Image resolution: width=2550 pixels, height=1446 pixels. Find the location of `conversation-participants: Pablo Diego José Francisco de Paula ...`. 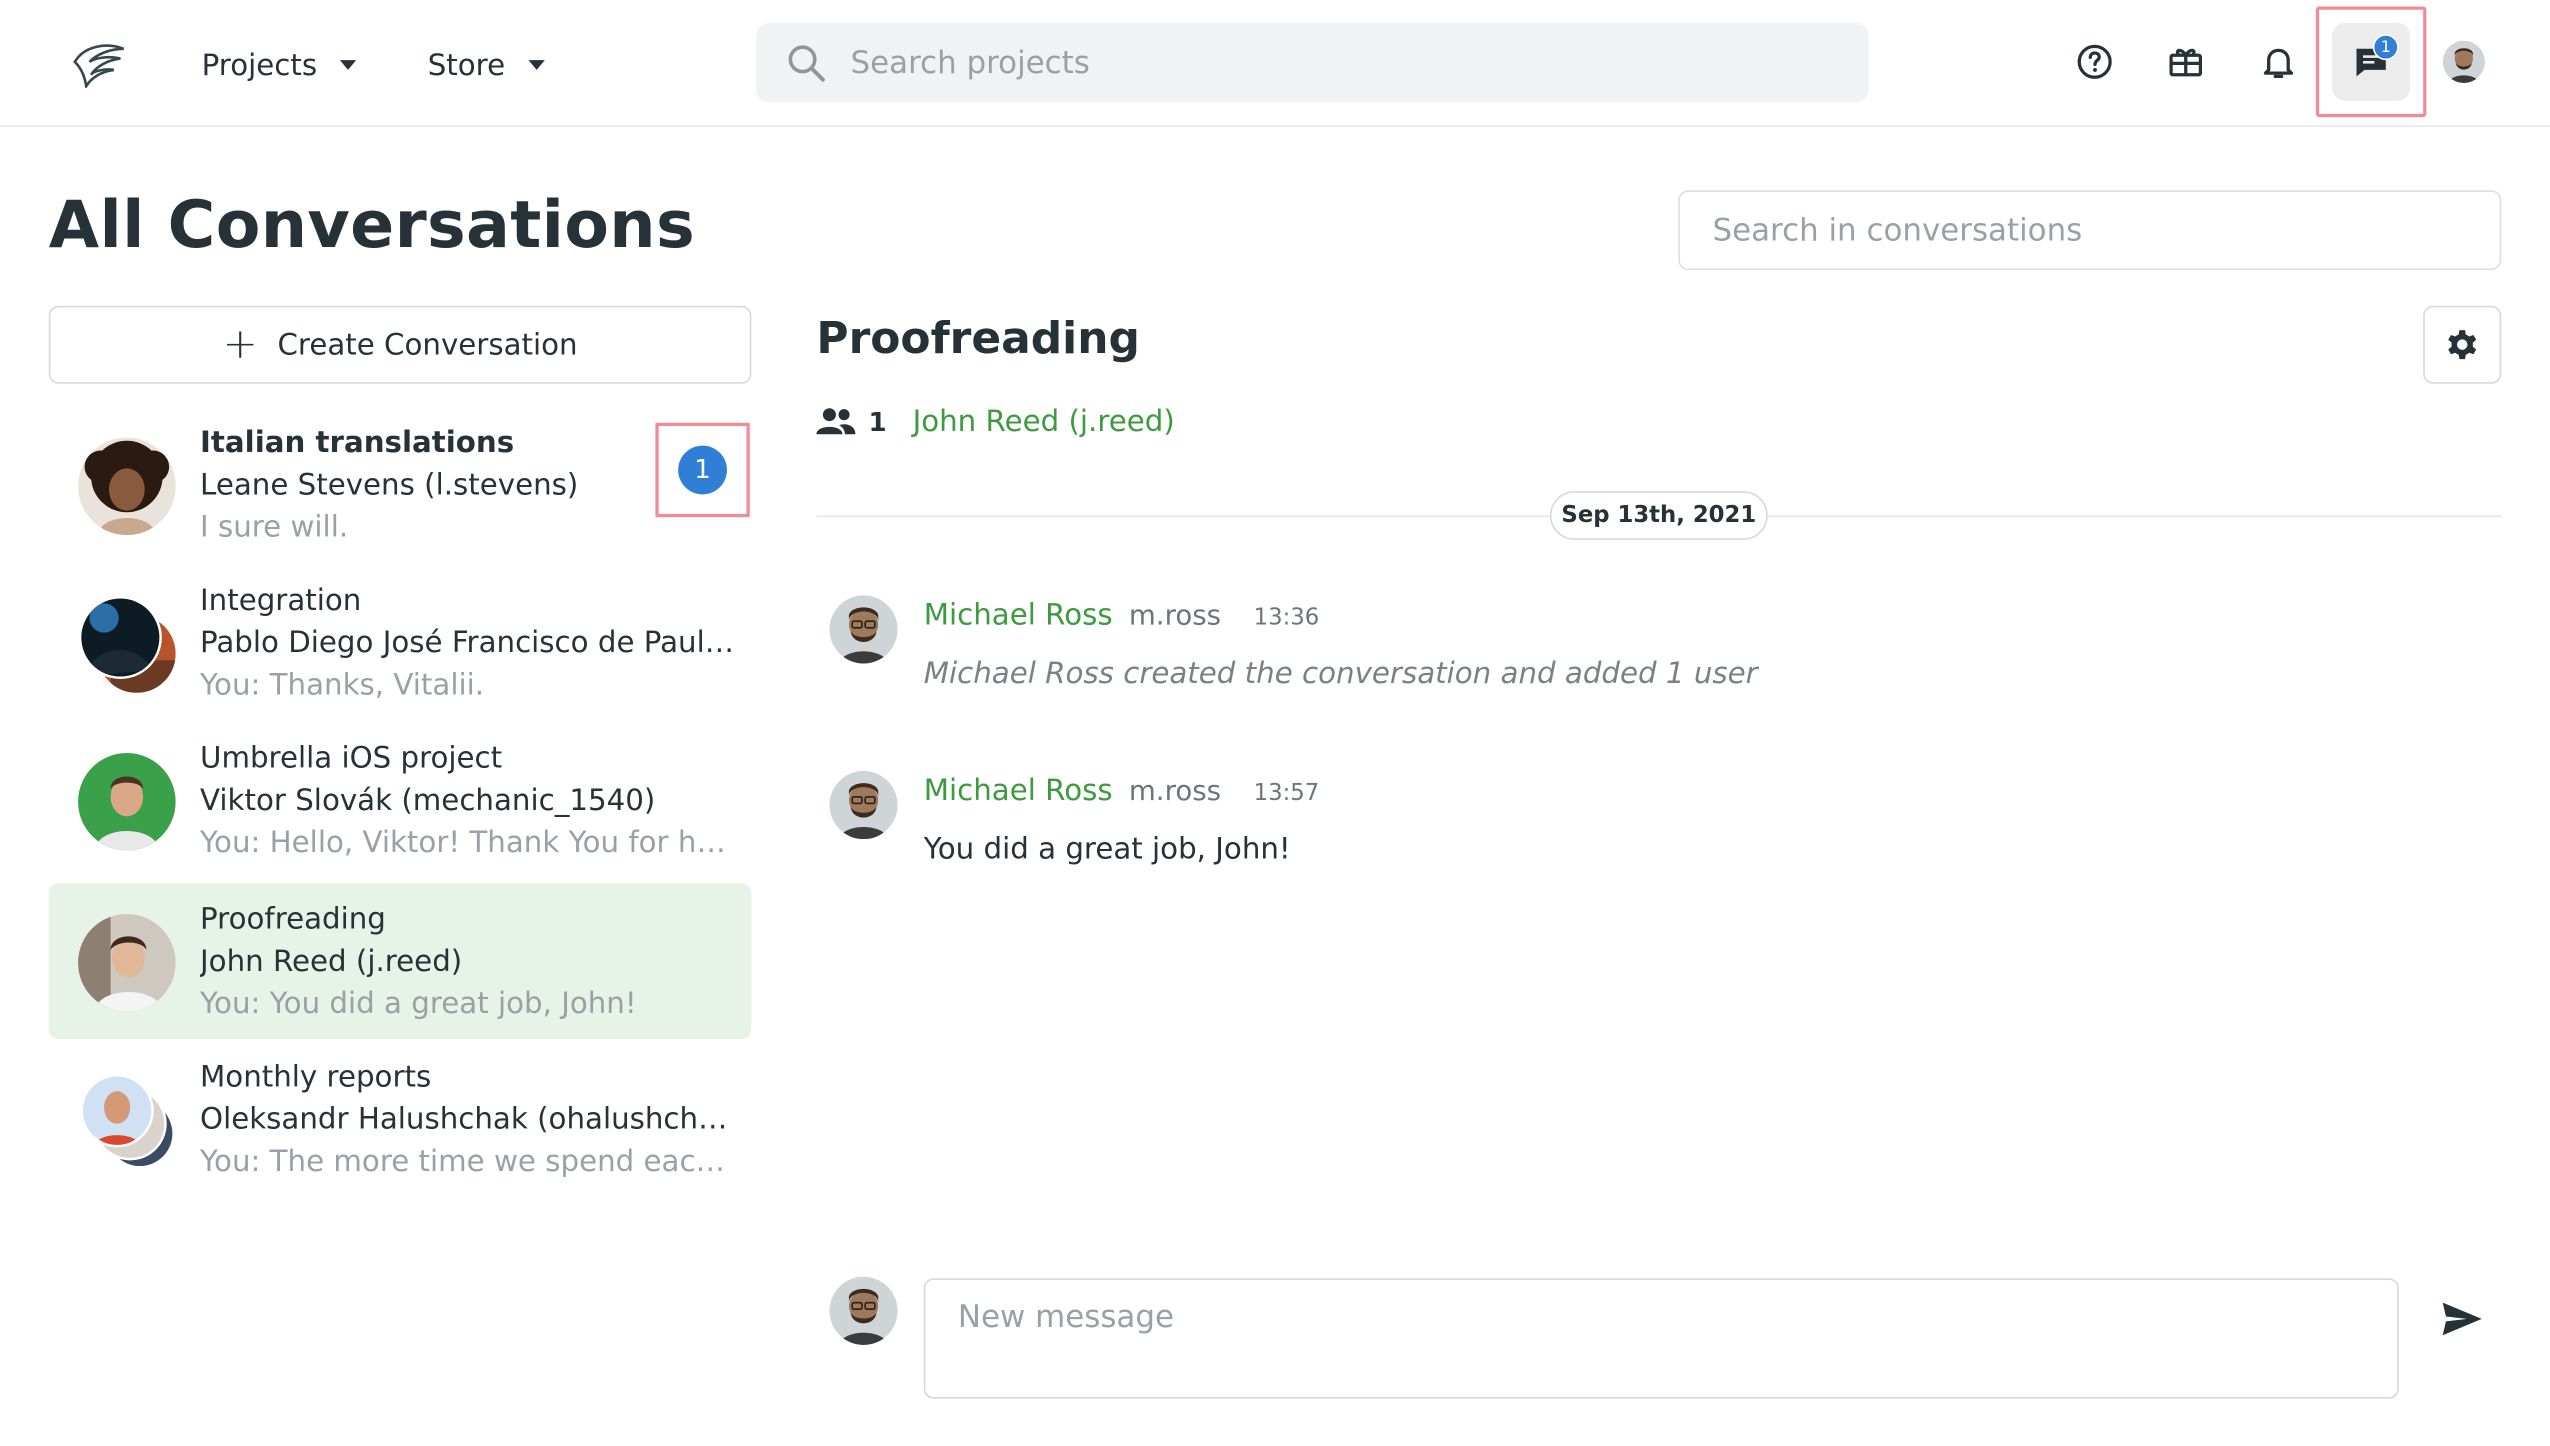

conversation-participants: Pablo Diego José Francisco de Paula ... is located at coordinates (468, 643).